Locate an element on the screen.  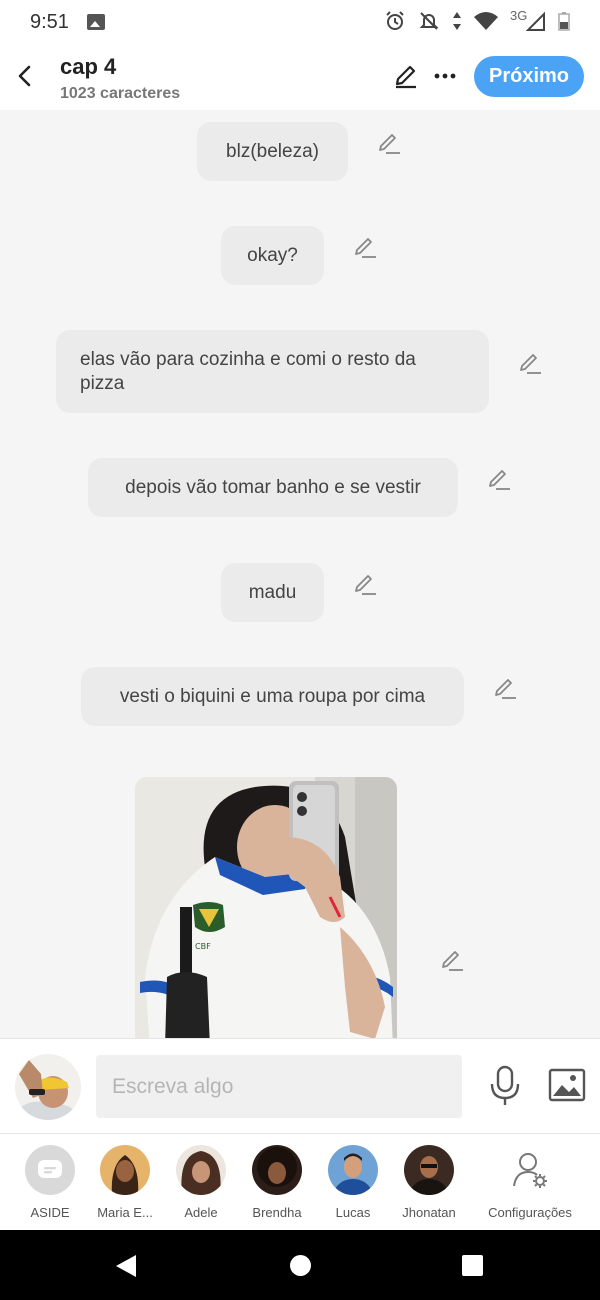
aside-avatar is located at coordinates (50, 1170).